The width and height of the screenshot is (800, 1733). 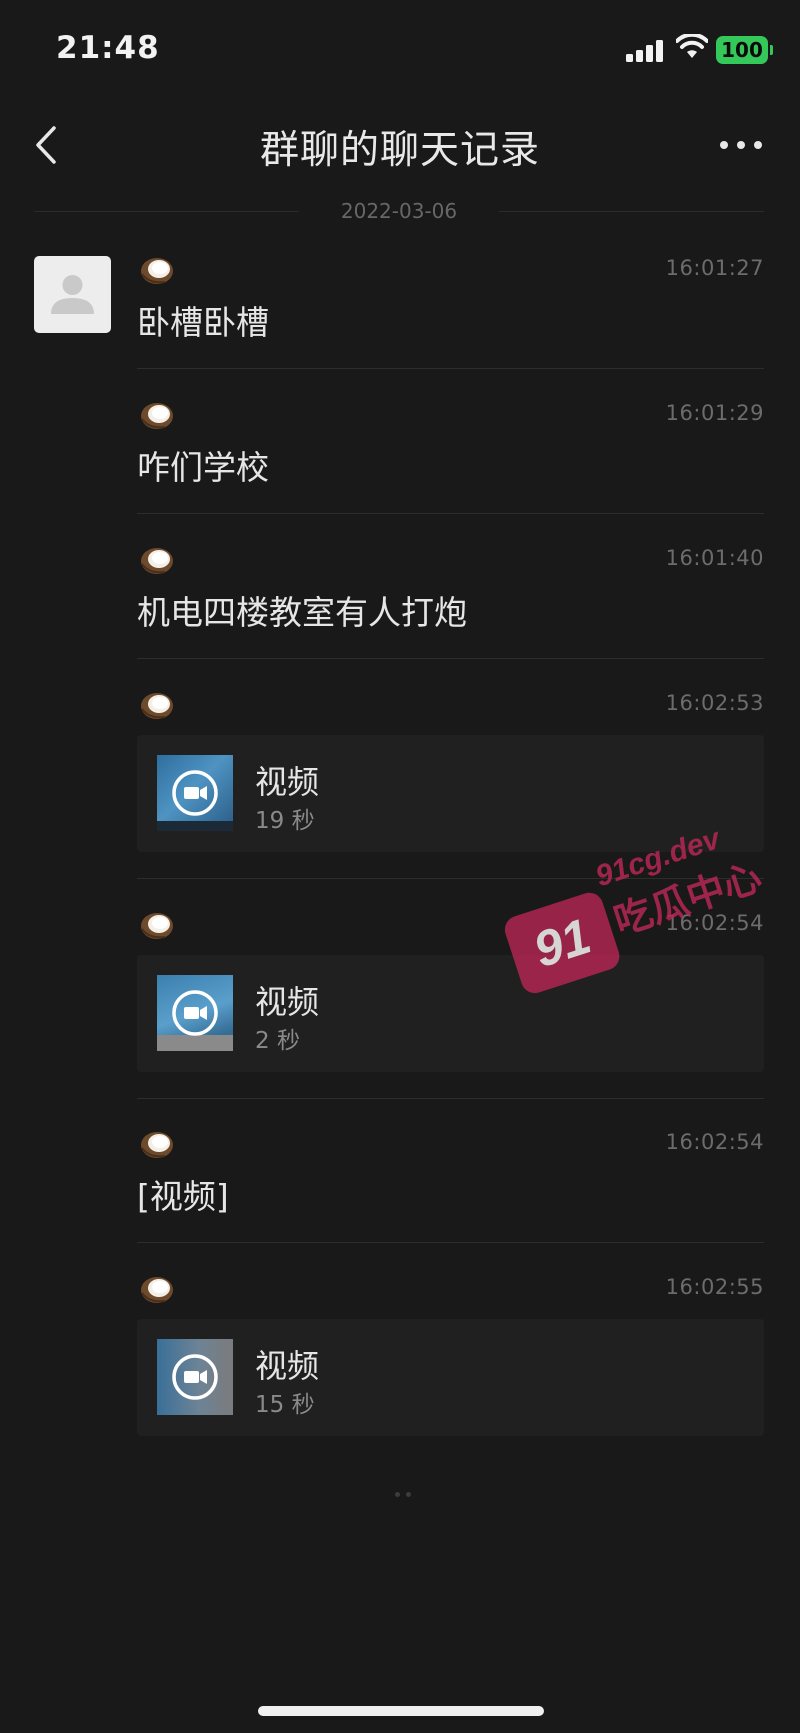 What do you see at coordinates (400, 45) in the screenshot?
I see `status-bar: 21:48 100` at bounding box center [400, 45].